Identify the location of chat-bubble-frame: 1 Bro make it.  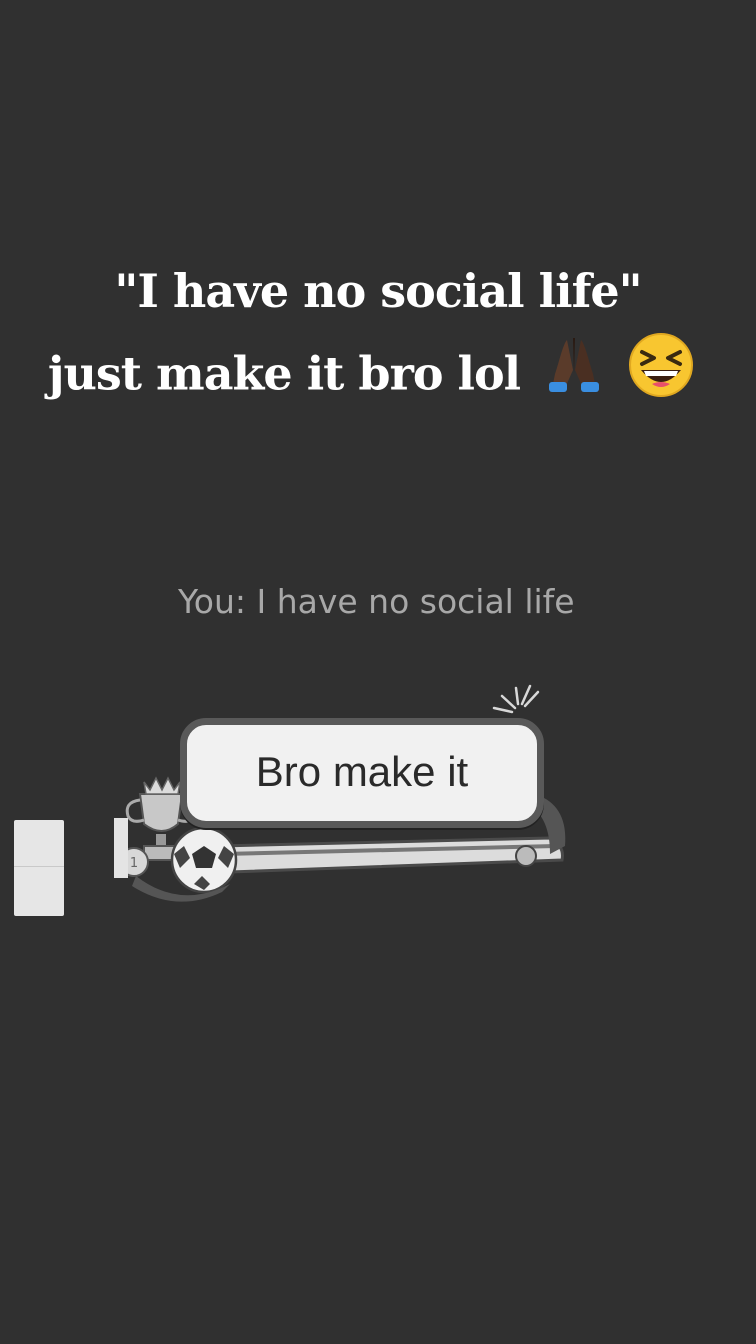
(345, 798).